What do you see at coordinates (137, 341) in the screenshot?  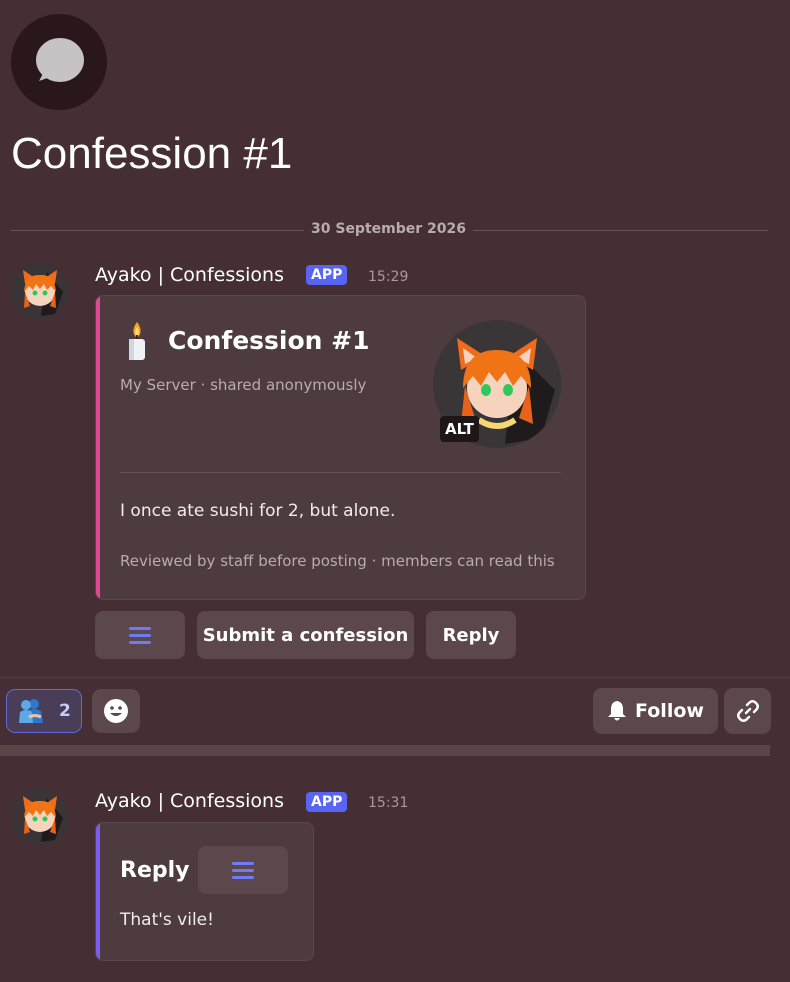 I see `candle-icon` at bounding box center [137, 341].